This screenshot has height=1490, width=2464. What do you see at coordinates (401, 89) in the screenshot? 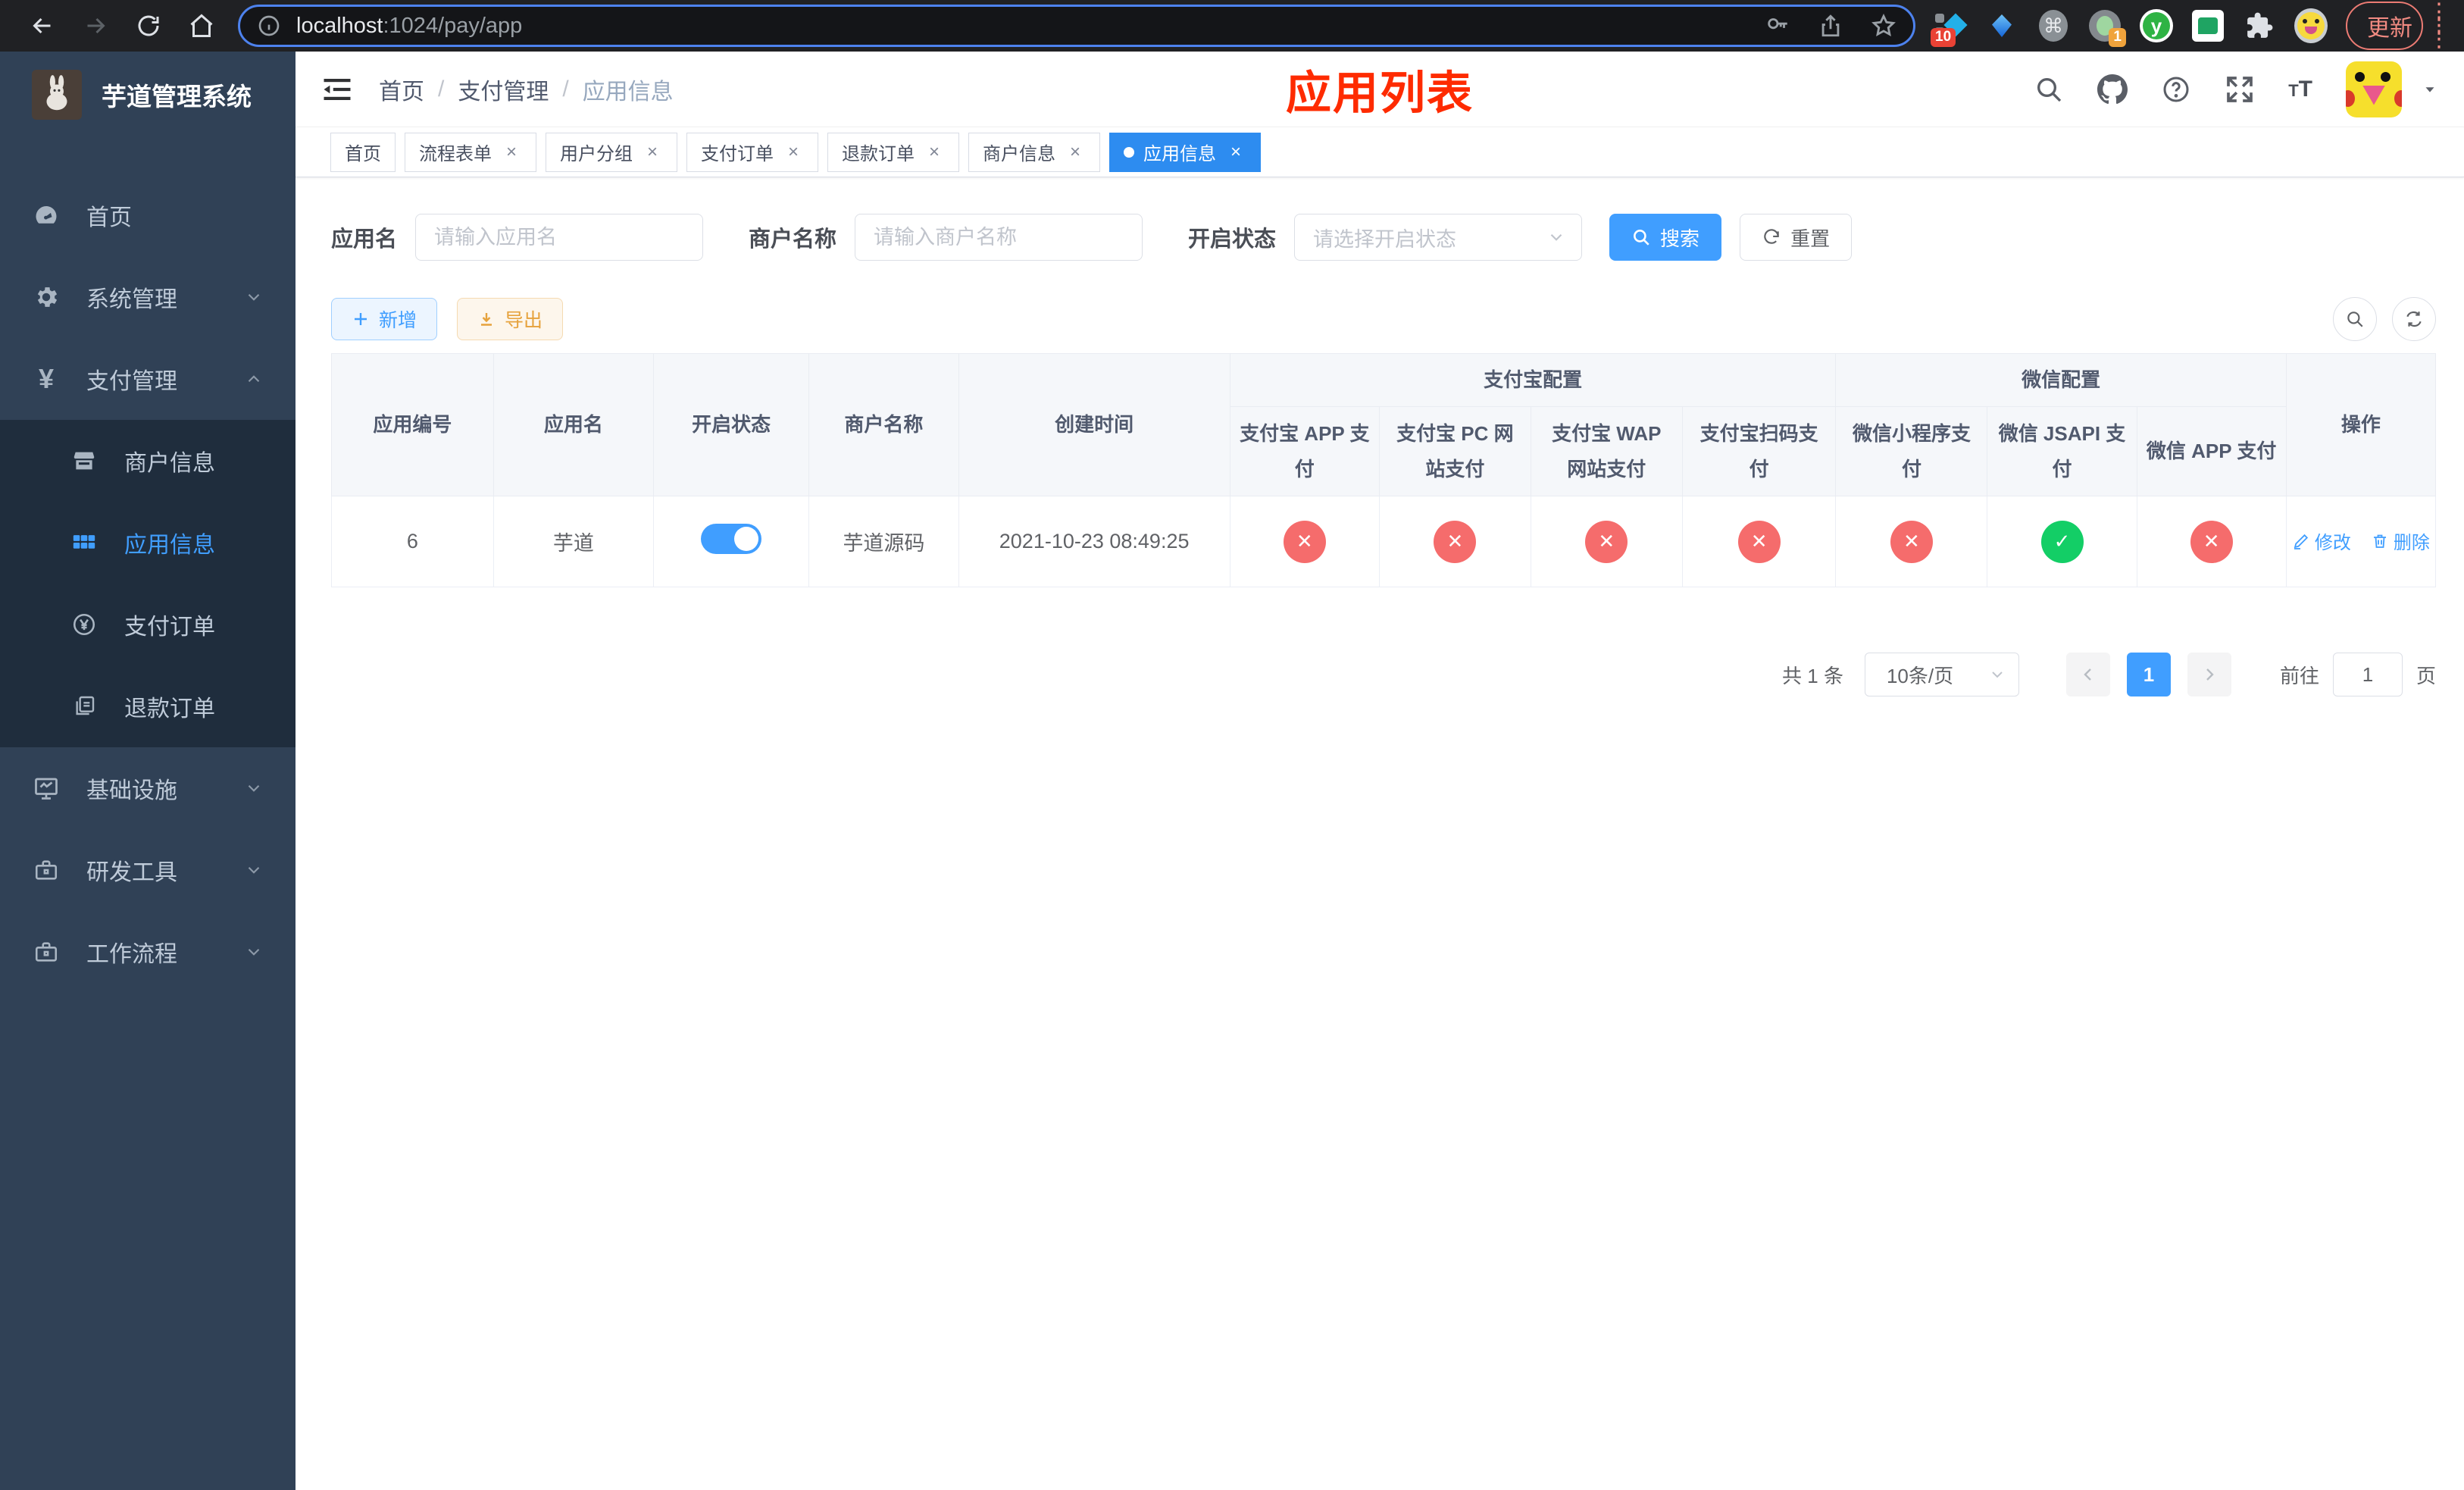
I see `breadcrumb-home: 首页` at bounding box center [401, 89].